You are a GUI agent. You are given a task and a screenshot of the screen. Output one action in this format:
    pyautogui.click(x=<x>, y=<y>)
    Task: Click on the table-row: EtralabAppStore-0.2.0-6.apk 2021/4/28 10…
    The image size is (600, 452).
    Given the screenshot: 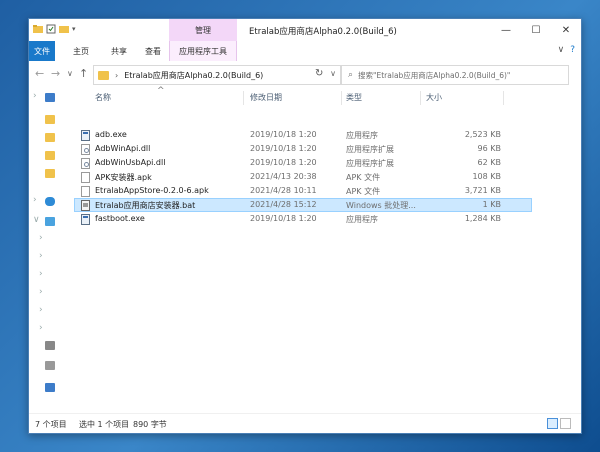 What is the action you would take?
    pyautogui.click(x=303, y=191)
    